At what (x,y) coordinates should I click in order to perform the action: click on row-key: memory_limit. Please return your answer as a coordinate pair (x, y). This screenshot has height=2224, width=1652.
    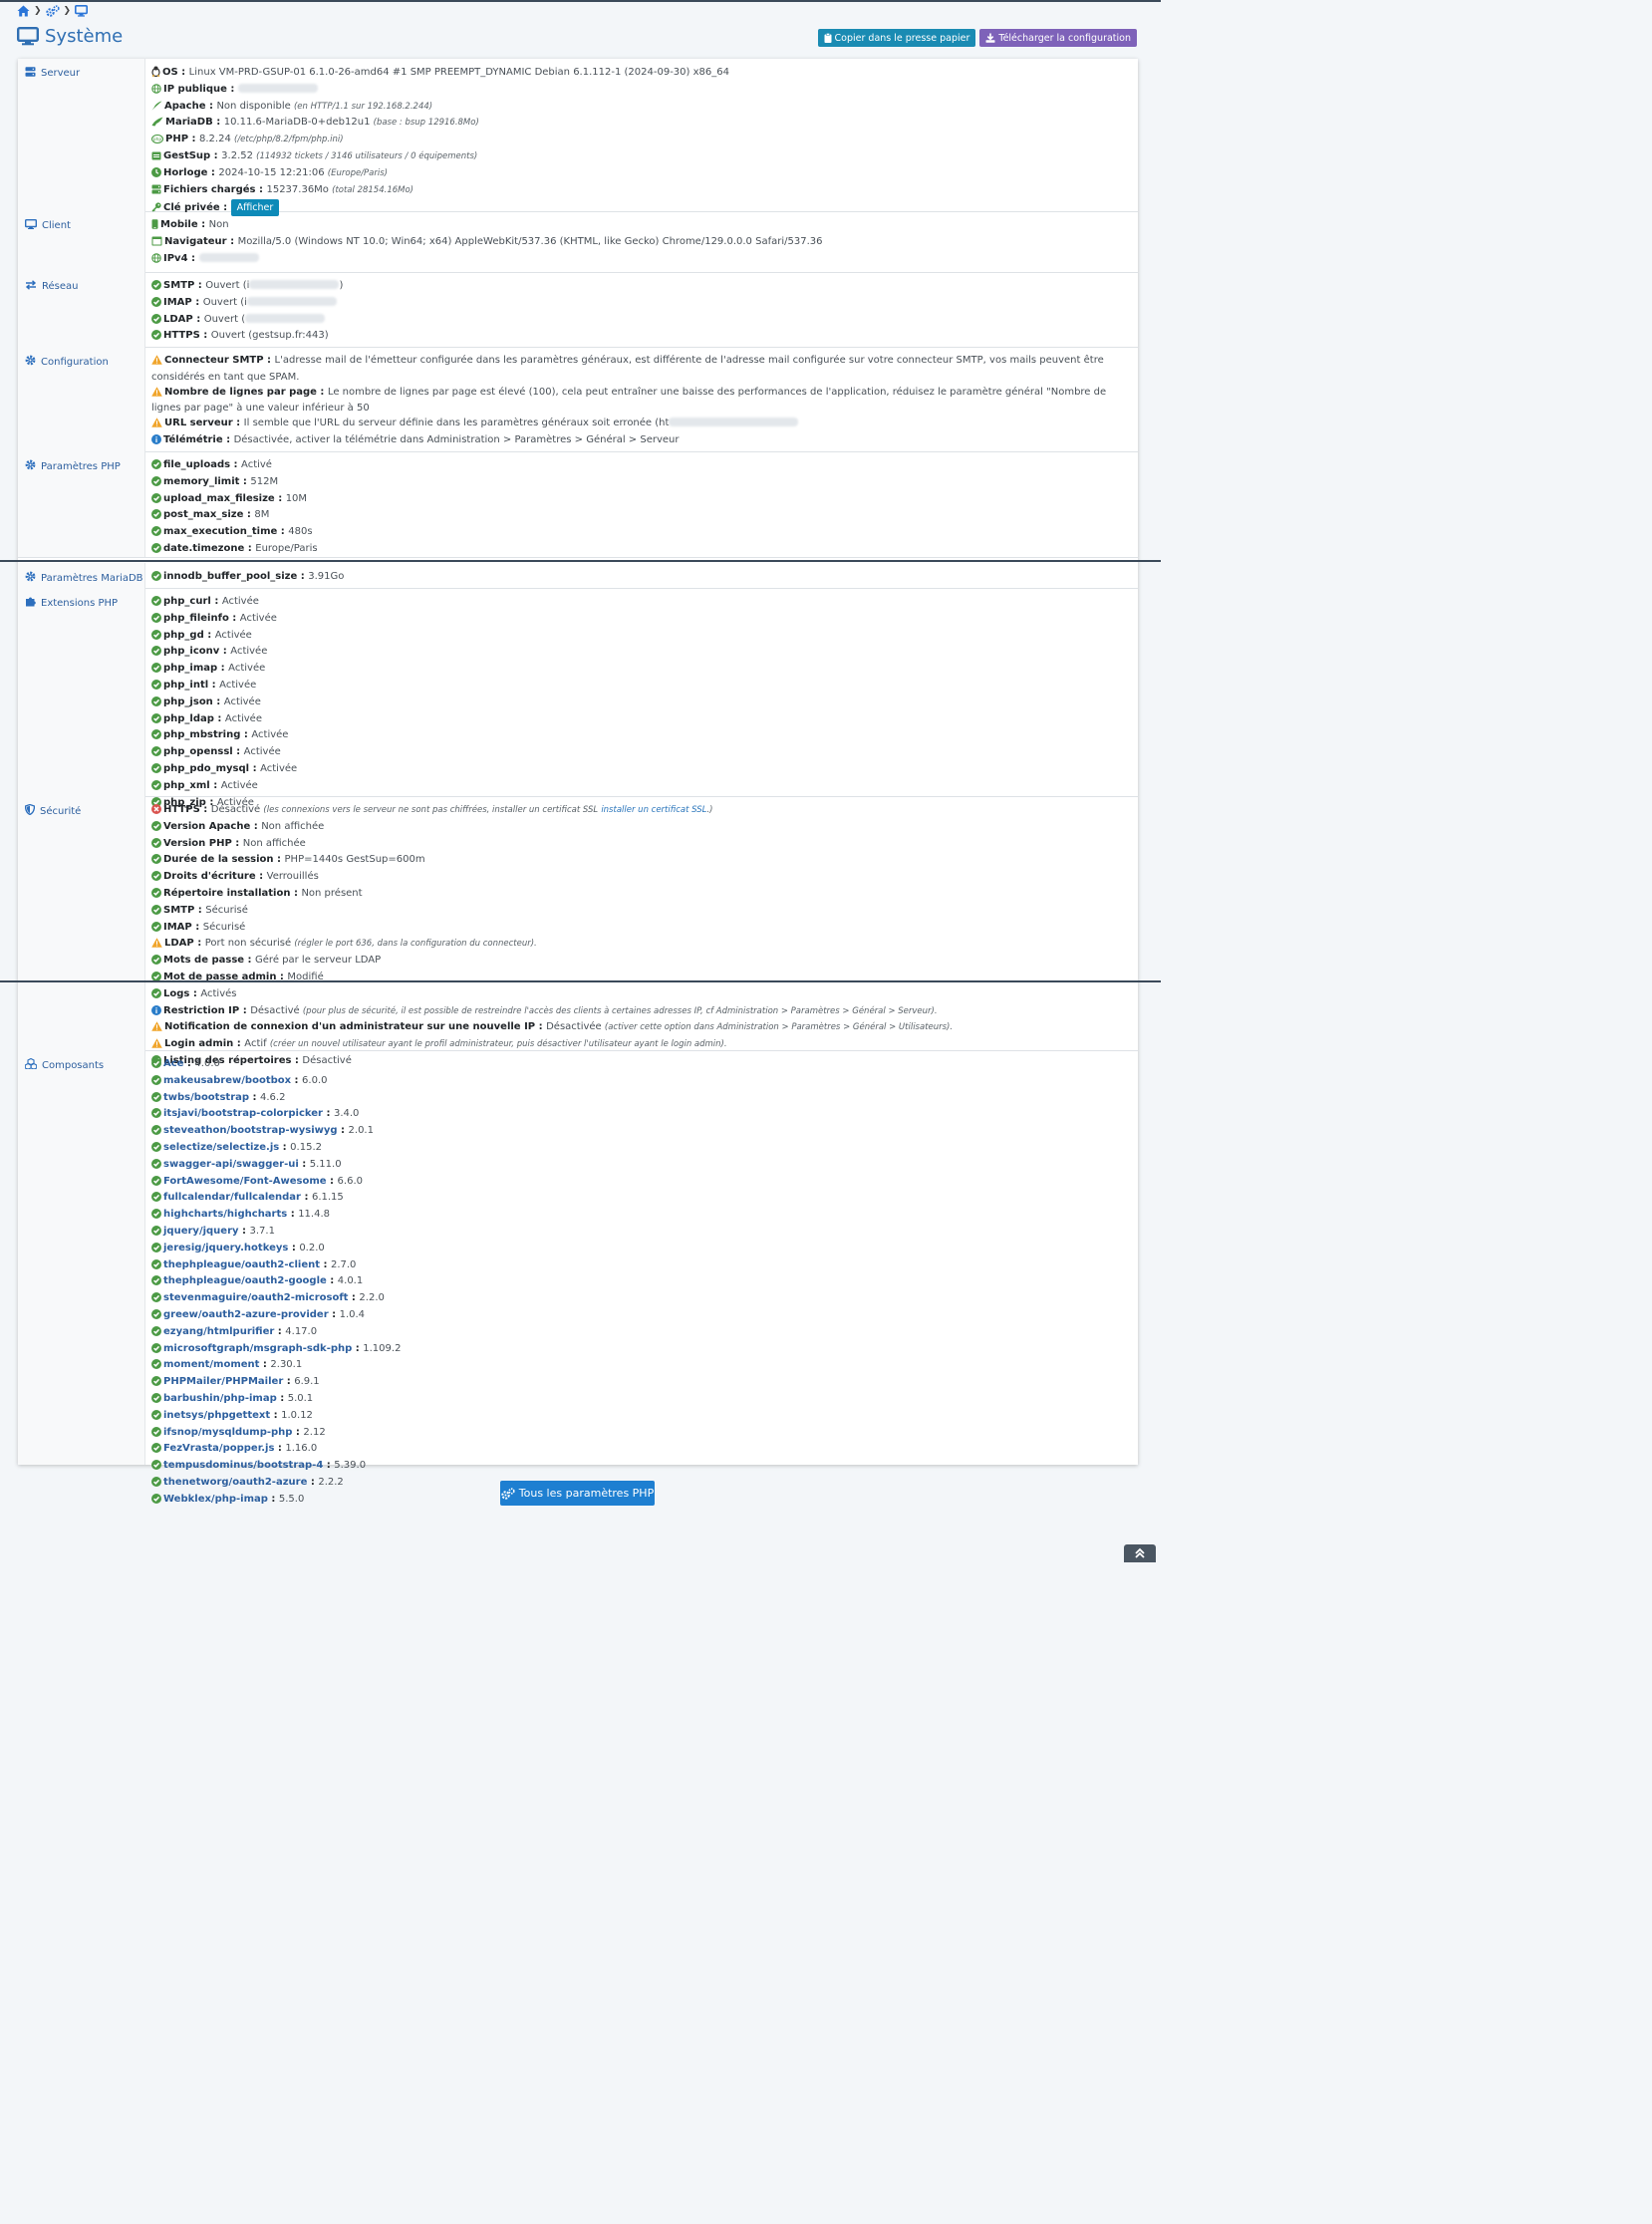
    Looking at the image, I should click on (201, 481).